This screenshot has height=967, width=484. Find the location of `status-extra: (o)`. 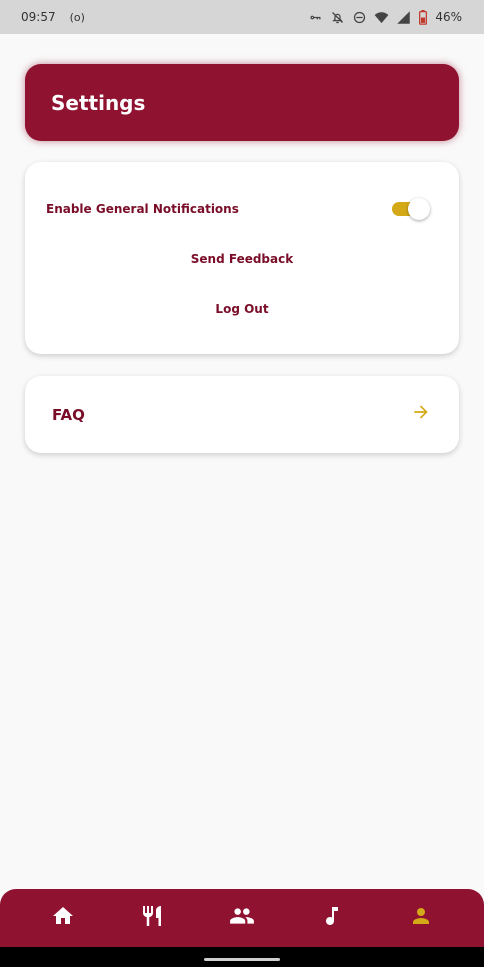

status-extra: (o) is located at coordinates (77, 17).